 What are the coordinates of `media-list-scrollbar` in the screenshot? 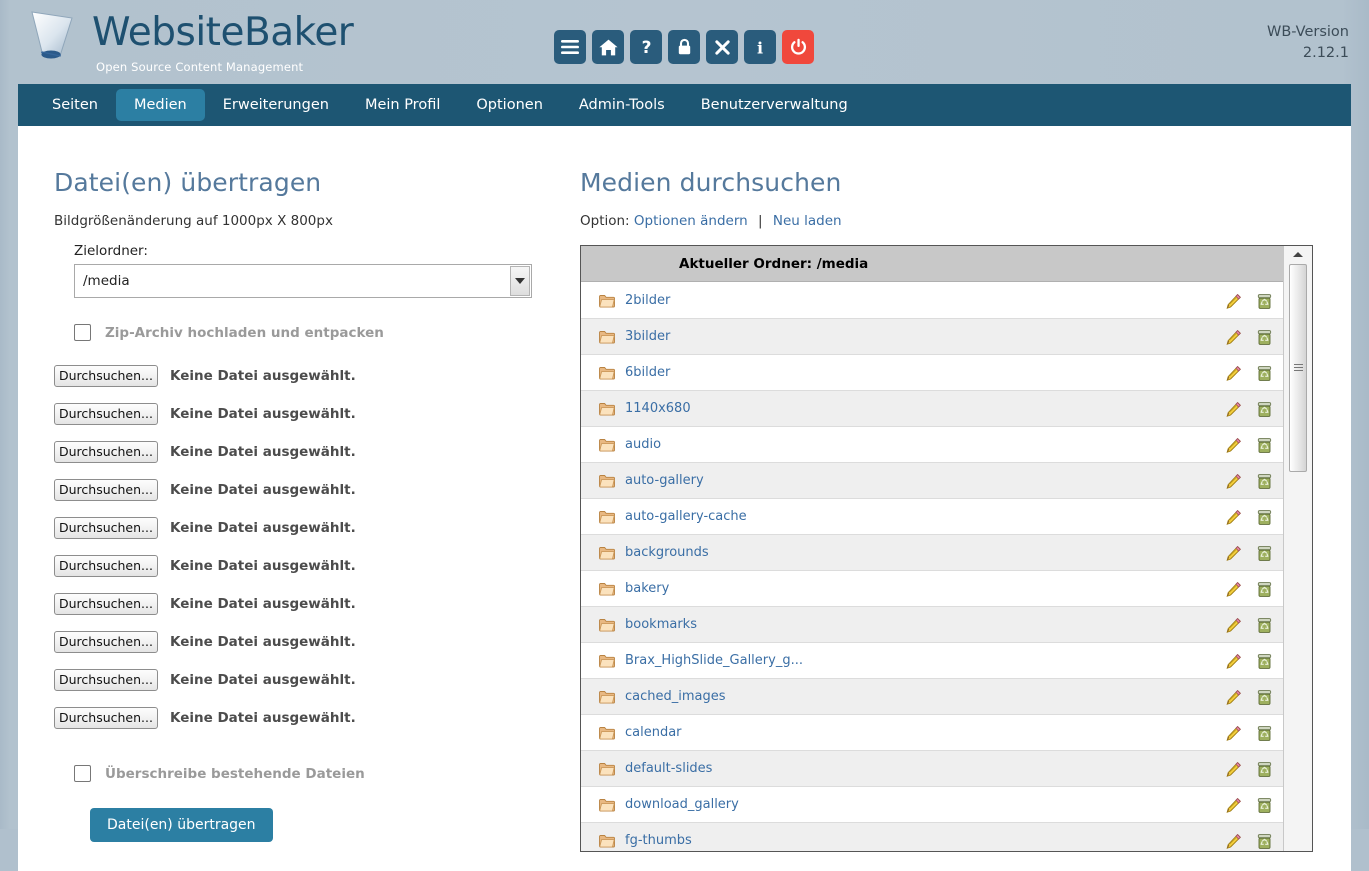 It's located at (1297, 548).